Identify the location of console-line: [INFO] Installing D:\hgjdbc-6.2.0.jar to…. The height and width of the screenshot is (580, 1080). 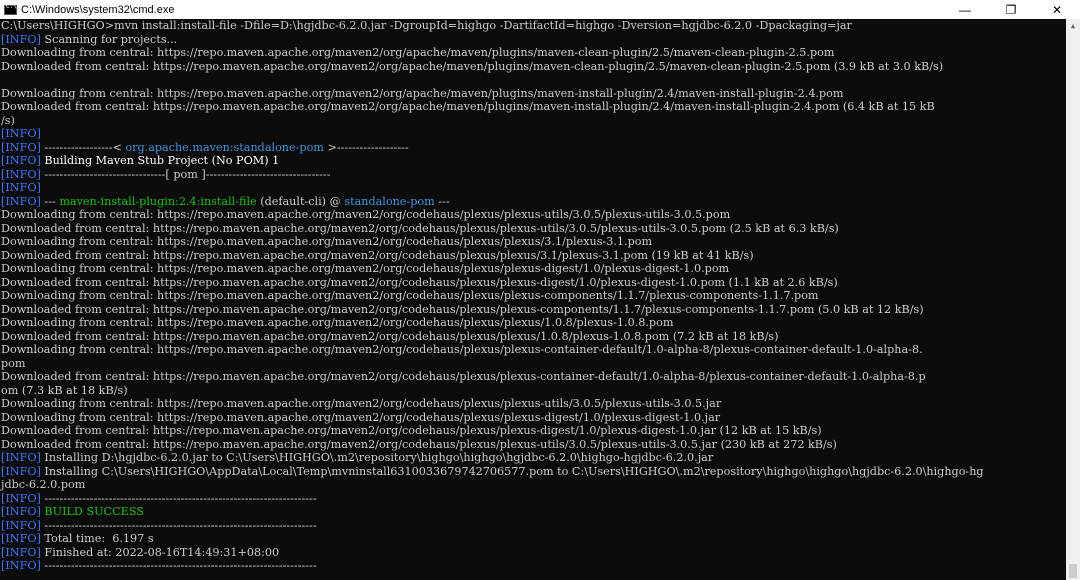
(533, 458).